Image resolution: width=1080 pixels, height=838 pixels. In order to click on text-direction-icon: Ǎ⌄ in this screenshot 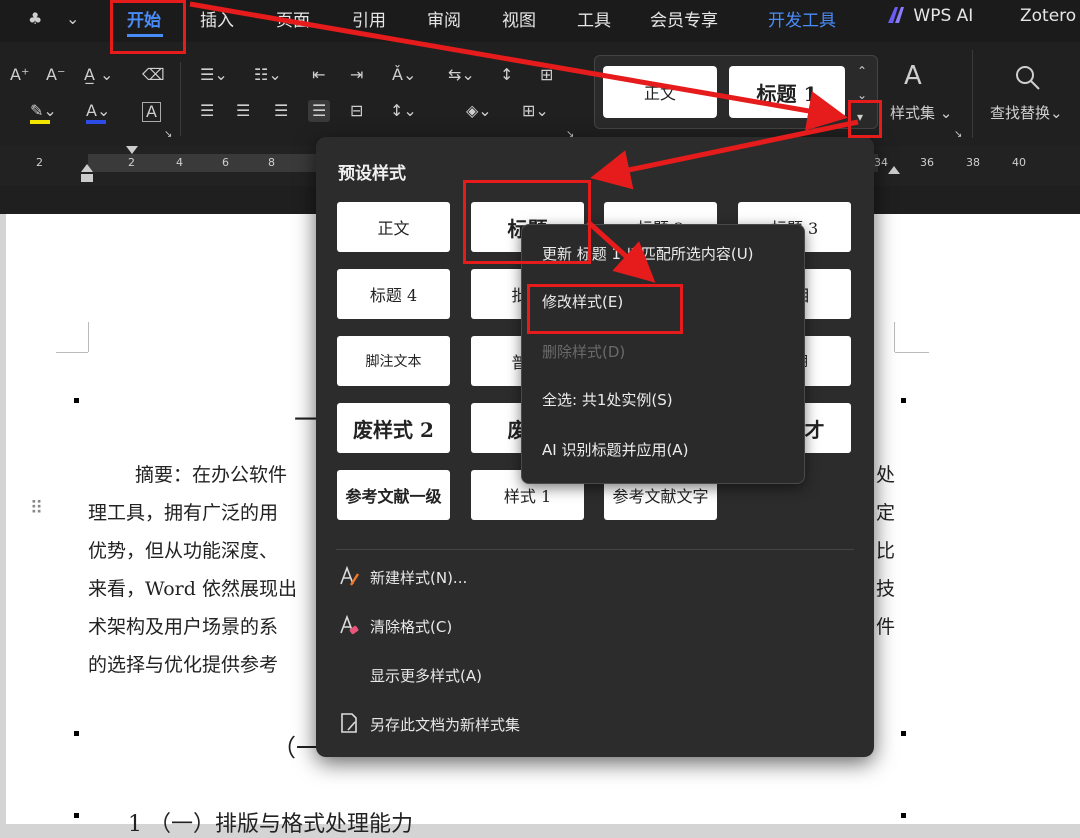, I will do `click(404, 75)`.